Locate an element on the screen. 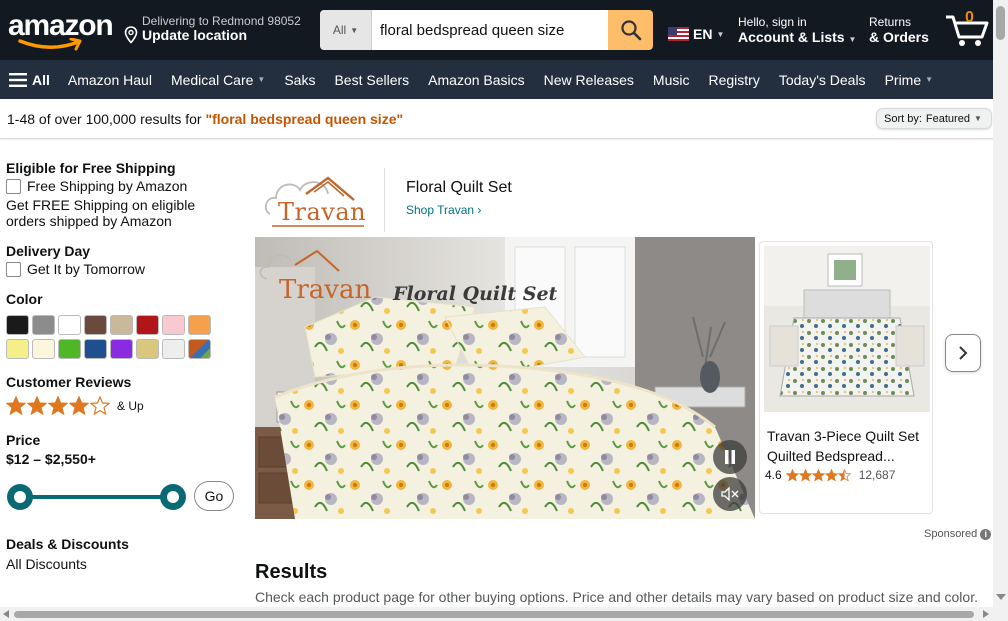 This screenshot has width=1008, height=621. vertical-scrollbar-thumb is located at coordinates (1000, 23).